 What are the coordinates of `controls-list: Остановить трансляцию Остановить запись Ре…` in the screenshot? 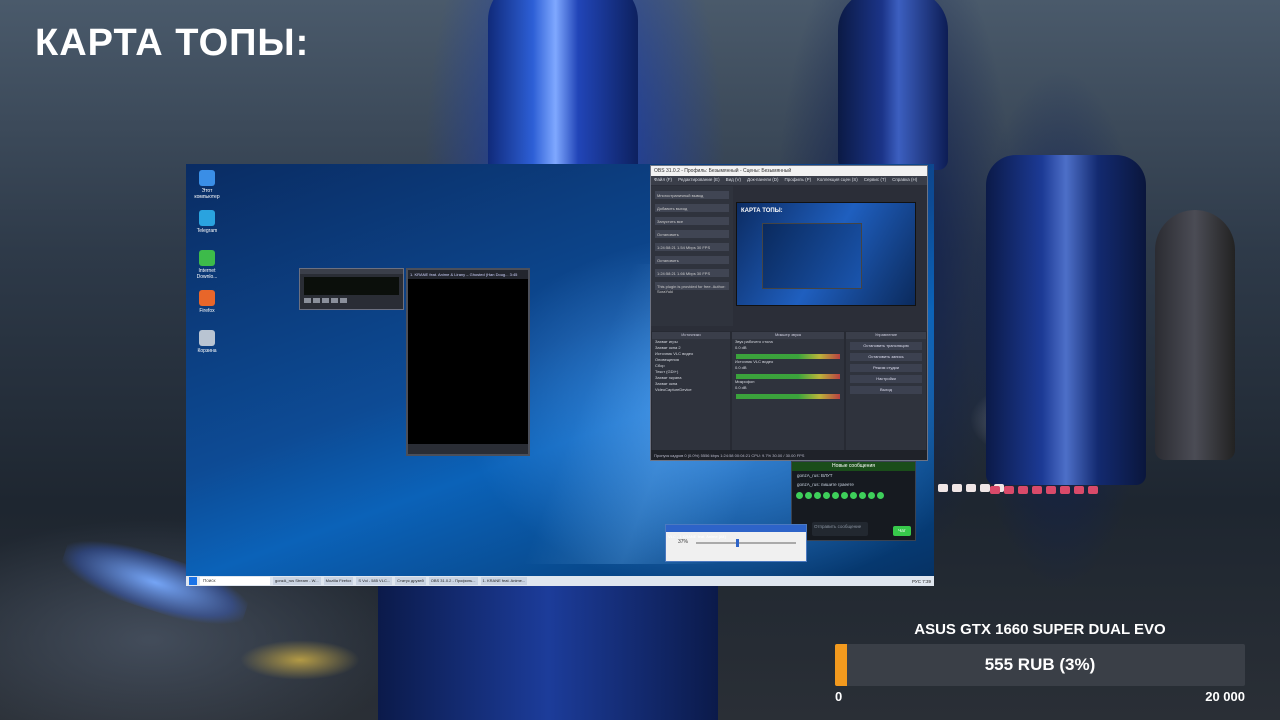 It's located at (886, 368).